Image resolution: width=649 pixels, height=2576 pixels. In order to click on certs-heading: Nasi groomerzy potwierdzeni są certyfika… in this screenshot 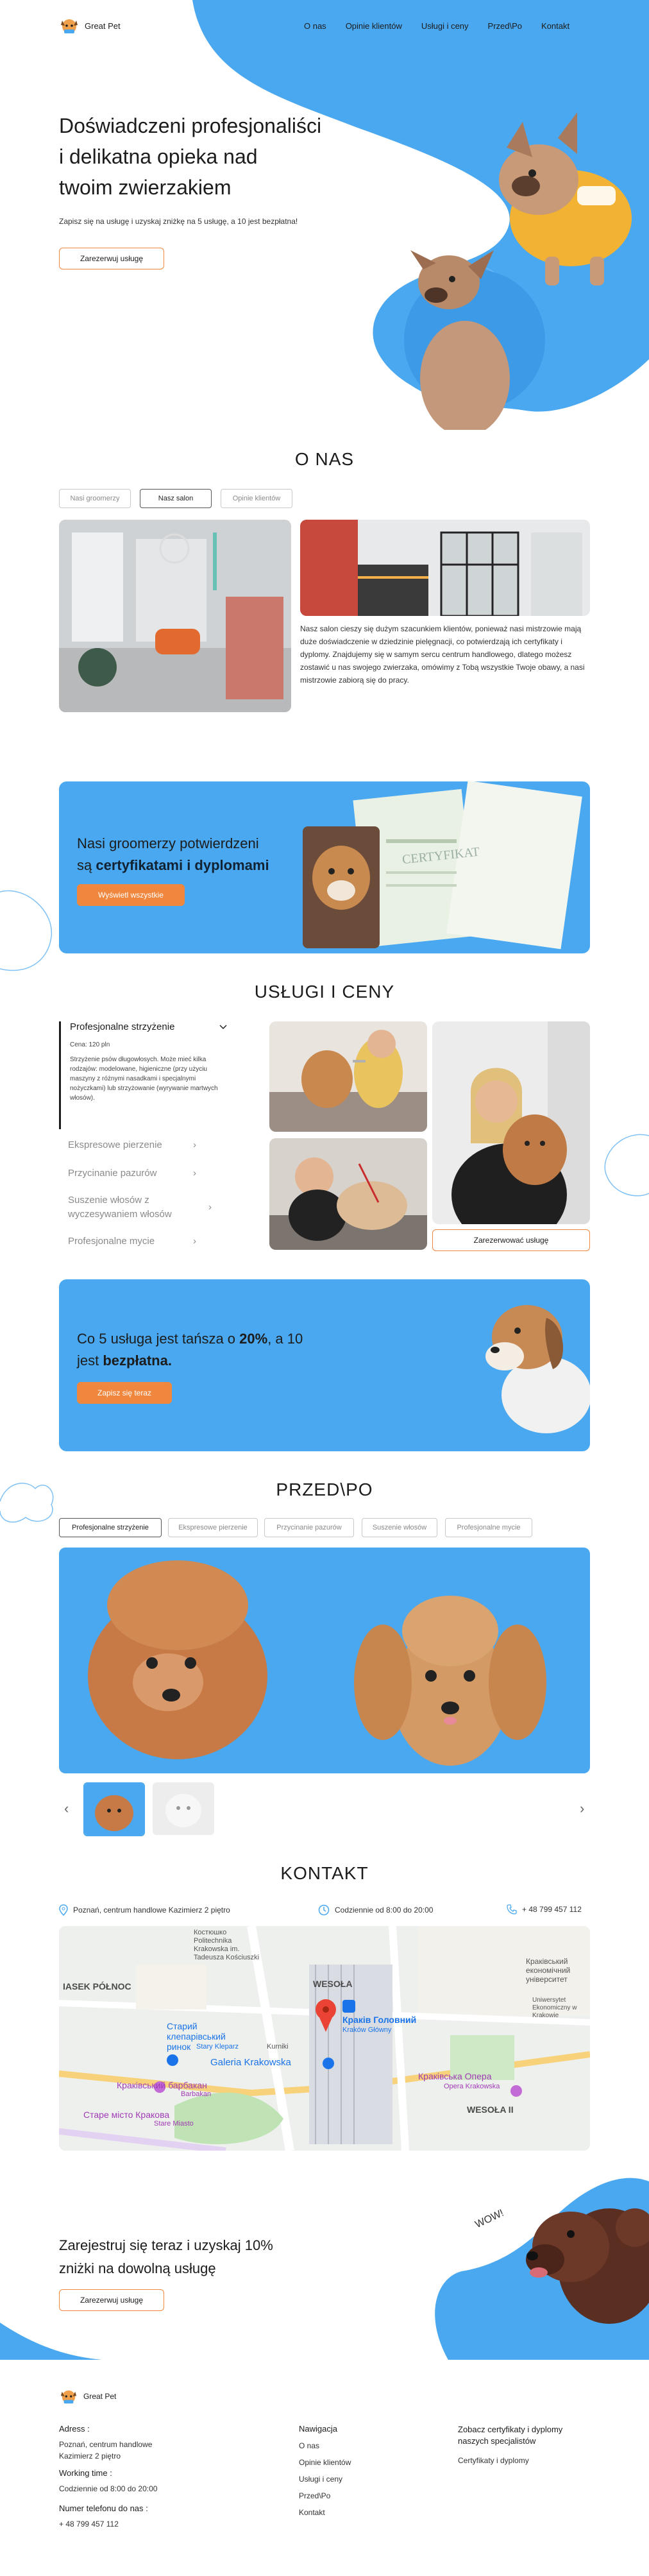, I will do `click(173, 854)`.